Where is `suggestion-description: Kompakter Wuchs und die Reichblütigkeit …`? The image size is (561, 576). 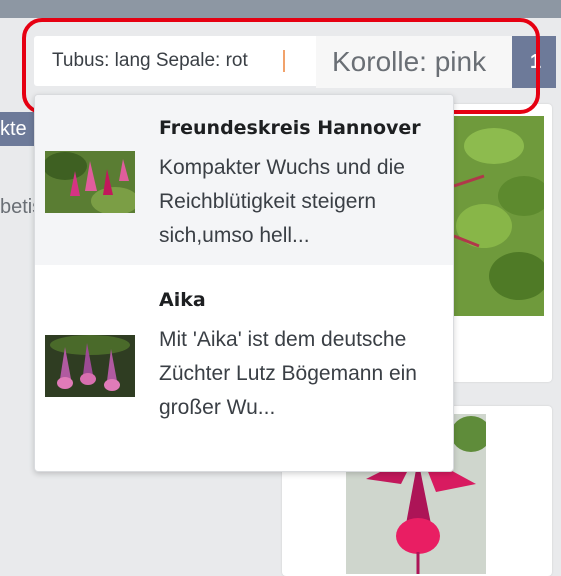
suggestion-description: Kompakter Wuchs und die Reichblütigkeit … is located at coordinates (282, 201).